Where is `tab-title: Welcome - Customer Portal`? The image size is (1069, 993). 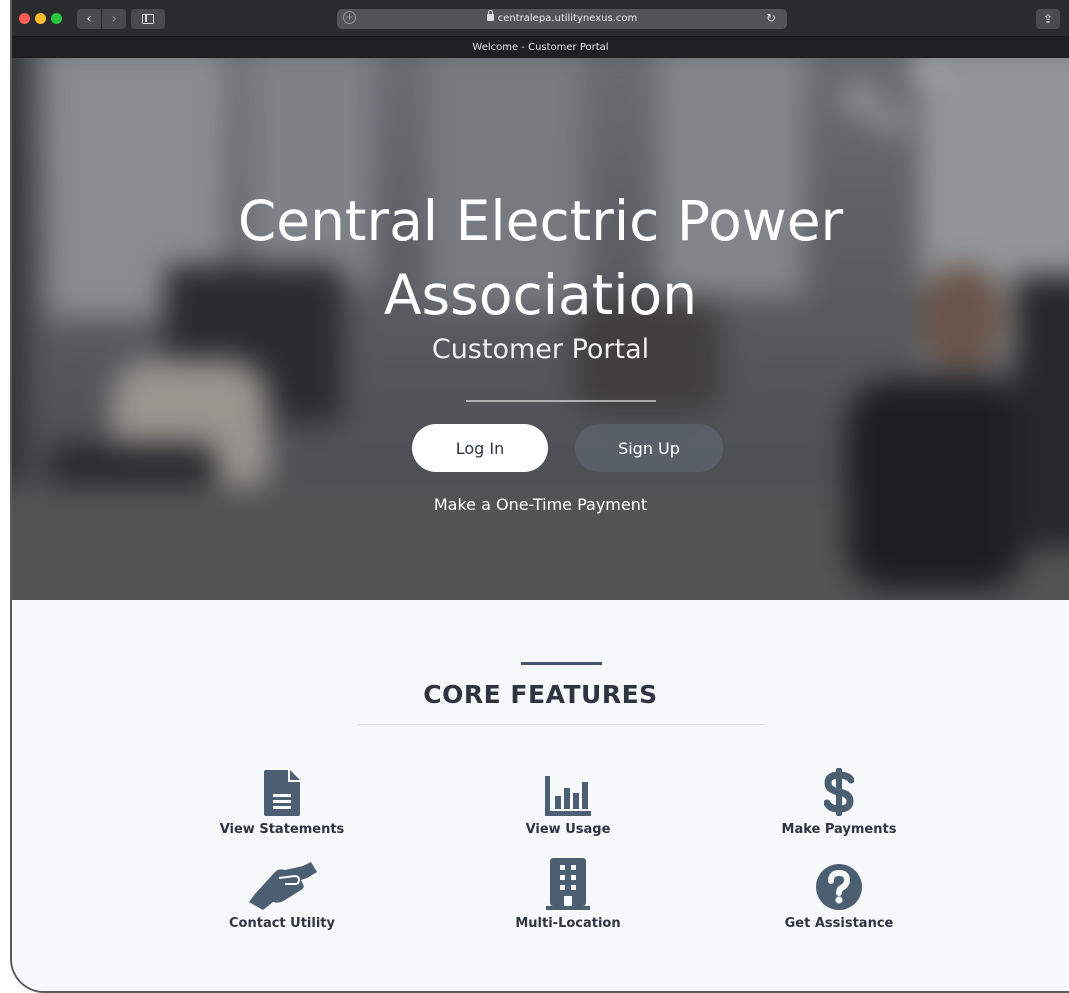
tab-title: Welcome - Customer Portal is located at coordinates (540, 47).